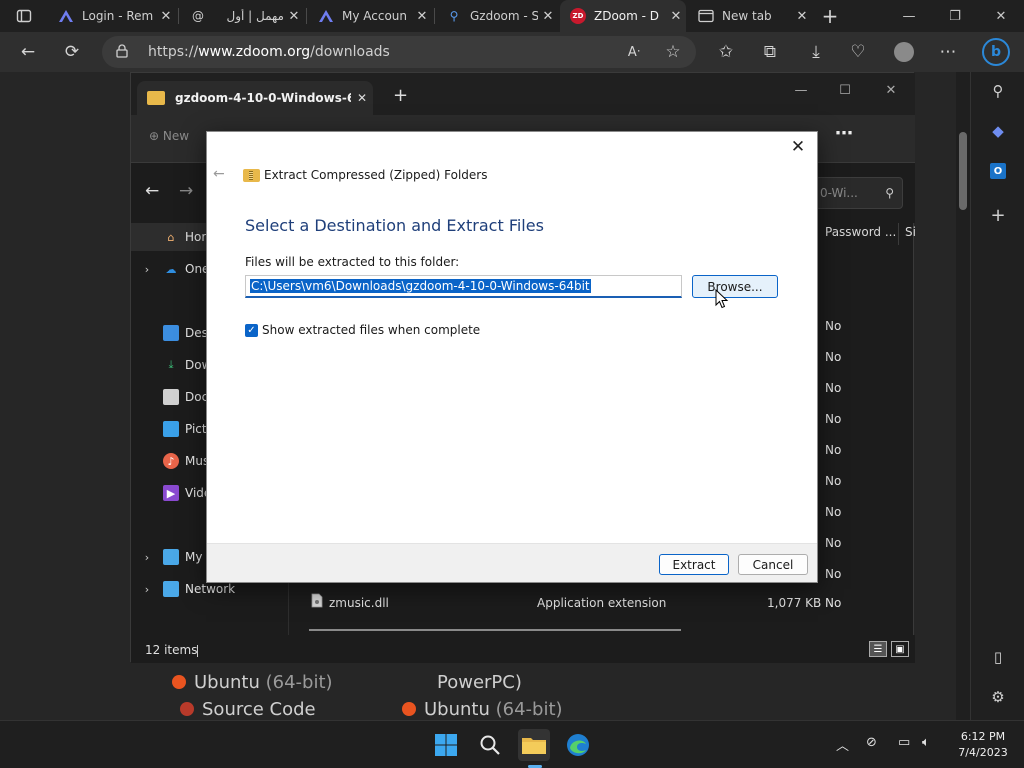  What do you see at coordinates (178, 16) in the screenshot?
I see `tab-divider` at bounding box center [178, 16].